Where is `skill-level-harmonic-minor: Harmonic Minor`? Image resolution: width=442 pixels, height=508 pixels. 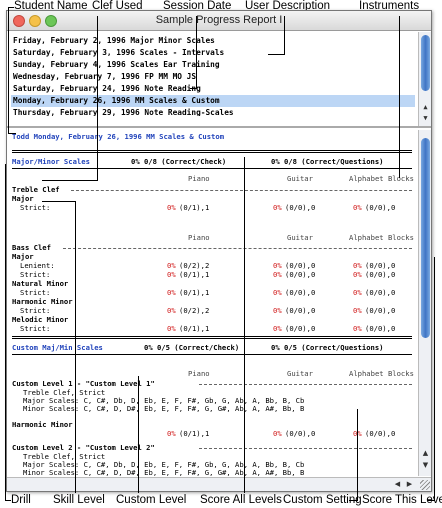 skill-level-harmonic-minor: Harmonic Minor is located at coordinates (42, 301).